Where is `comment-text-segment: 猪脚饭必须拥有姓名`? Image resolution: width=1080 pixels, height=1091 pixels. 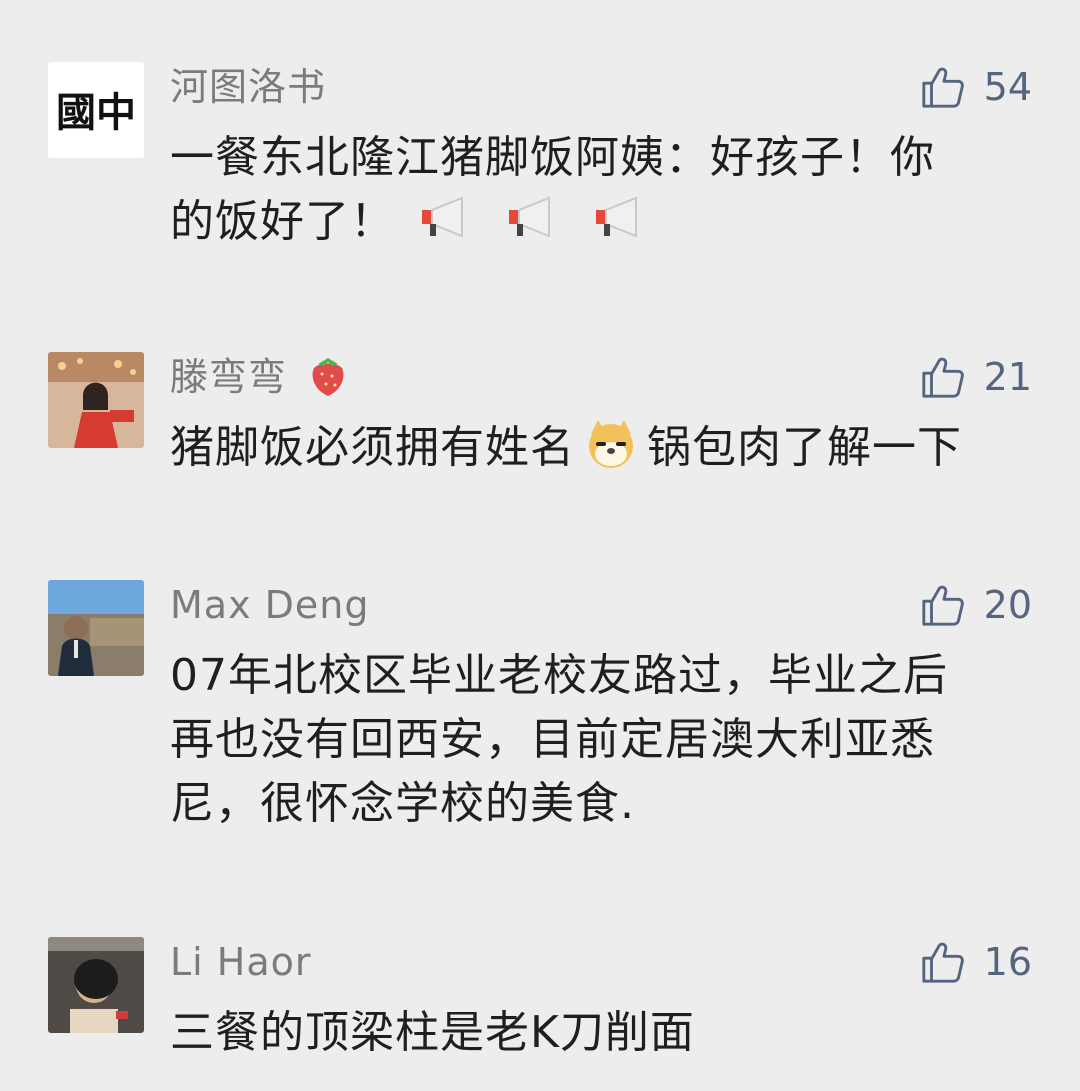 comment-text-segment: 猪脚饭必须拥有姓名 is located at coordinates (372, 447).